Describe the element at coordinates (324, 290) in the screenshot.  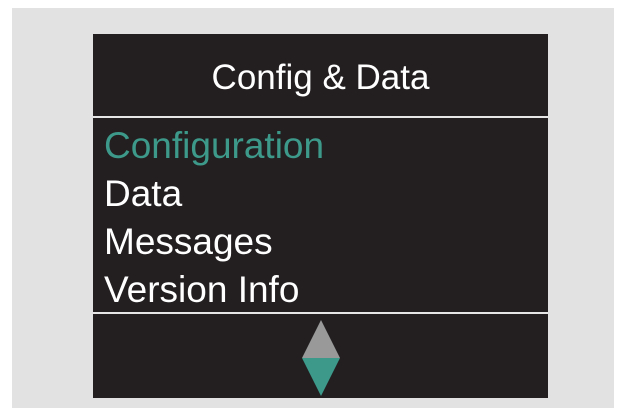
I see `menu-item-version-info: Version Info` at that location.